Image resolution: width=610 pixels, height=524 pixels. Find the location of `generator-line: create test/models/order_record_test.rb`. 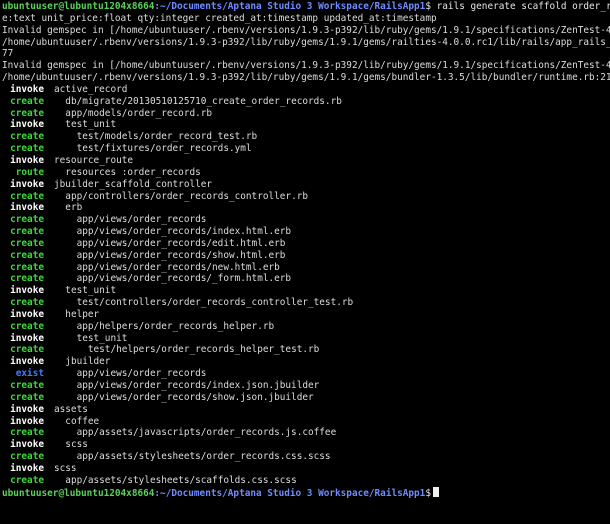

generator-line: create test/models/order_record_test.rb is located at coordinates (306, 137).